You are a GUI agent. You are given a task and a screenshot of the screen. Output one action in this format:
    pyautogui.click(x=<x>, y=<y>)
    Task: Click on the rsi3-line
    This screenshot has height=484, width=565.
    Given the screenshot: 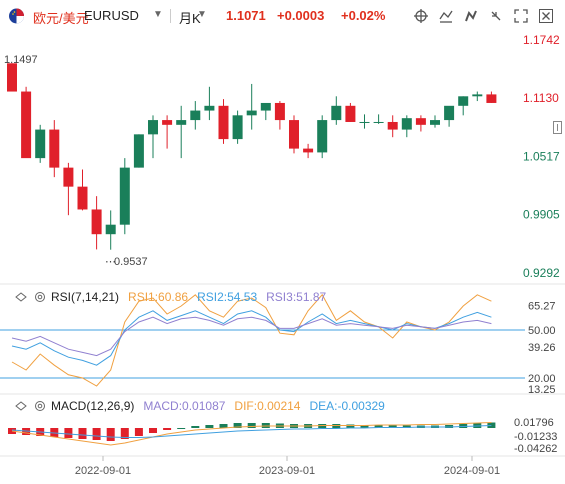 What is the action you would take?
    pyautogui.click(x=251, y=336)
    